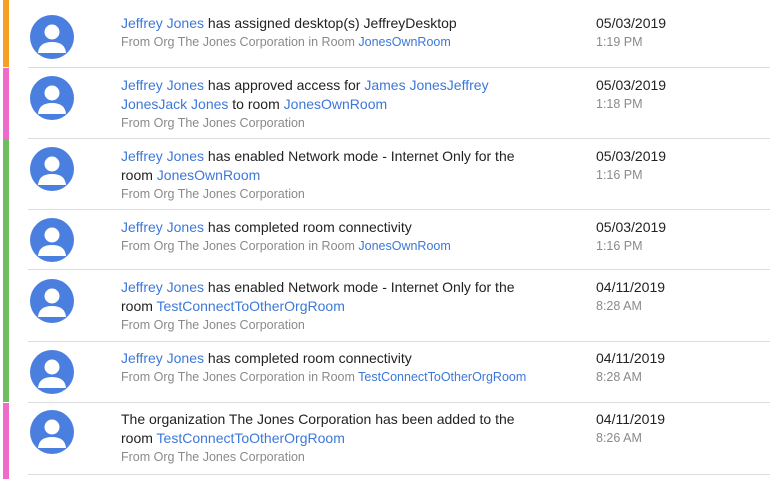  Describe the element at coordinates (631, 95) in the screenshot. I see `activity-date: 05/03/2019 1:18 PM` at that location.